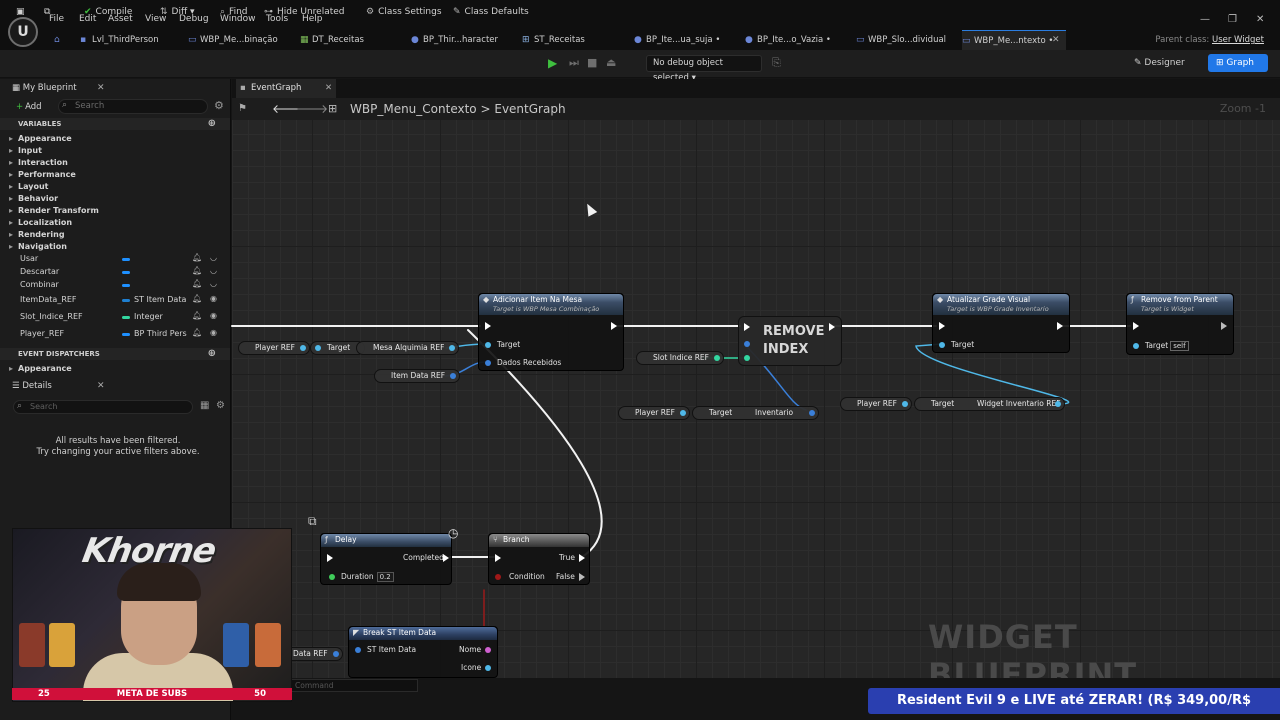 The width and height of the screenshot is (1280, 720). I want to click on icone-pin, so click(488, 668).